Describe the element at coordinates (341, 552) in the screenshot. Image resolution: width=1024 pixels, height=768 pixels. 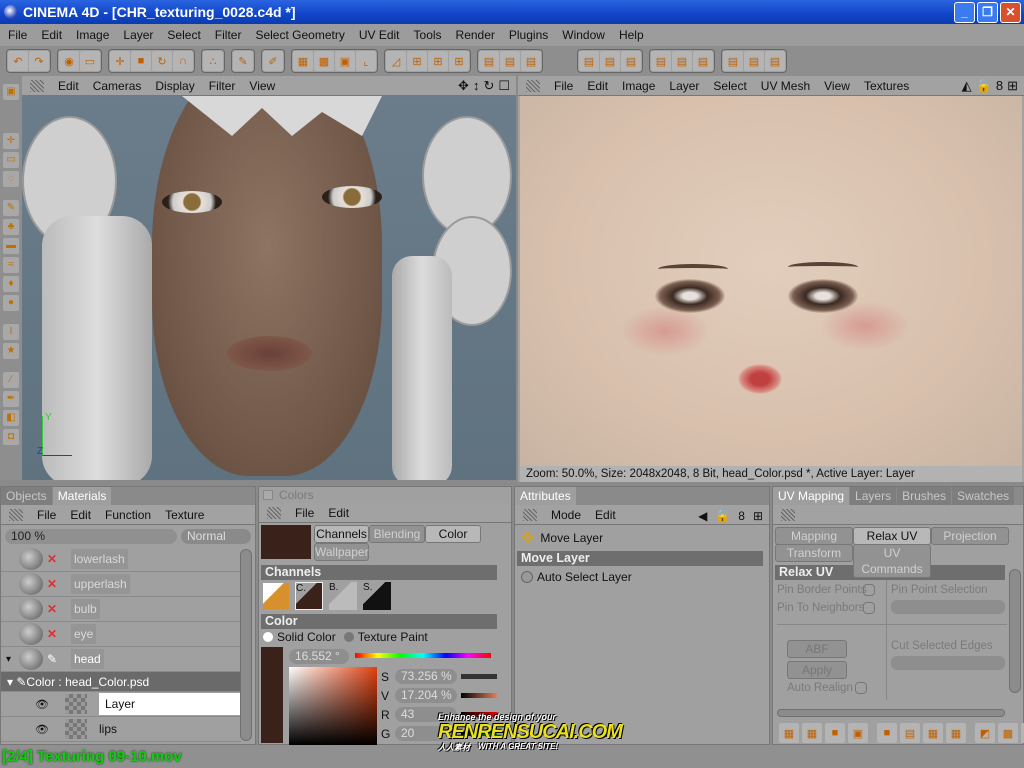
I see `tab-wallpaper: Wallpaper` at that location.